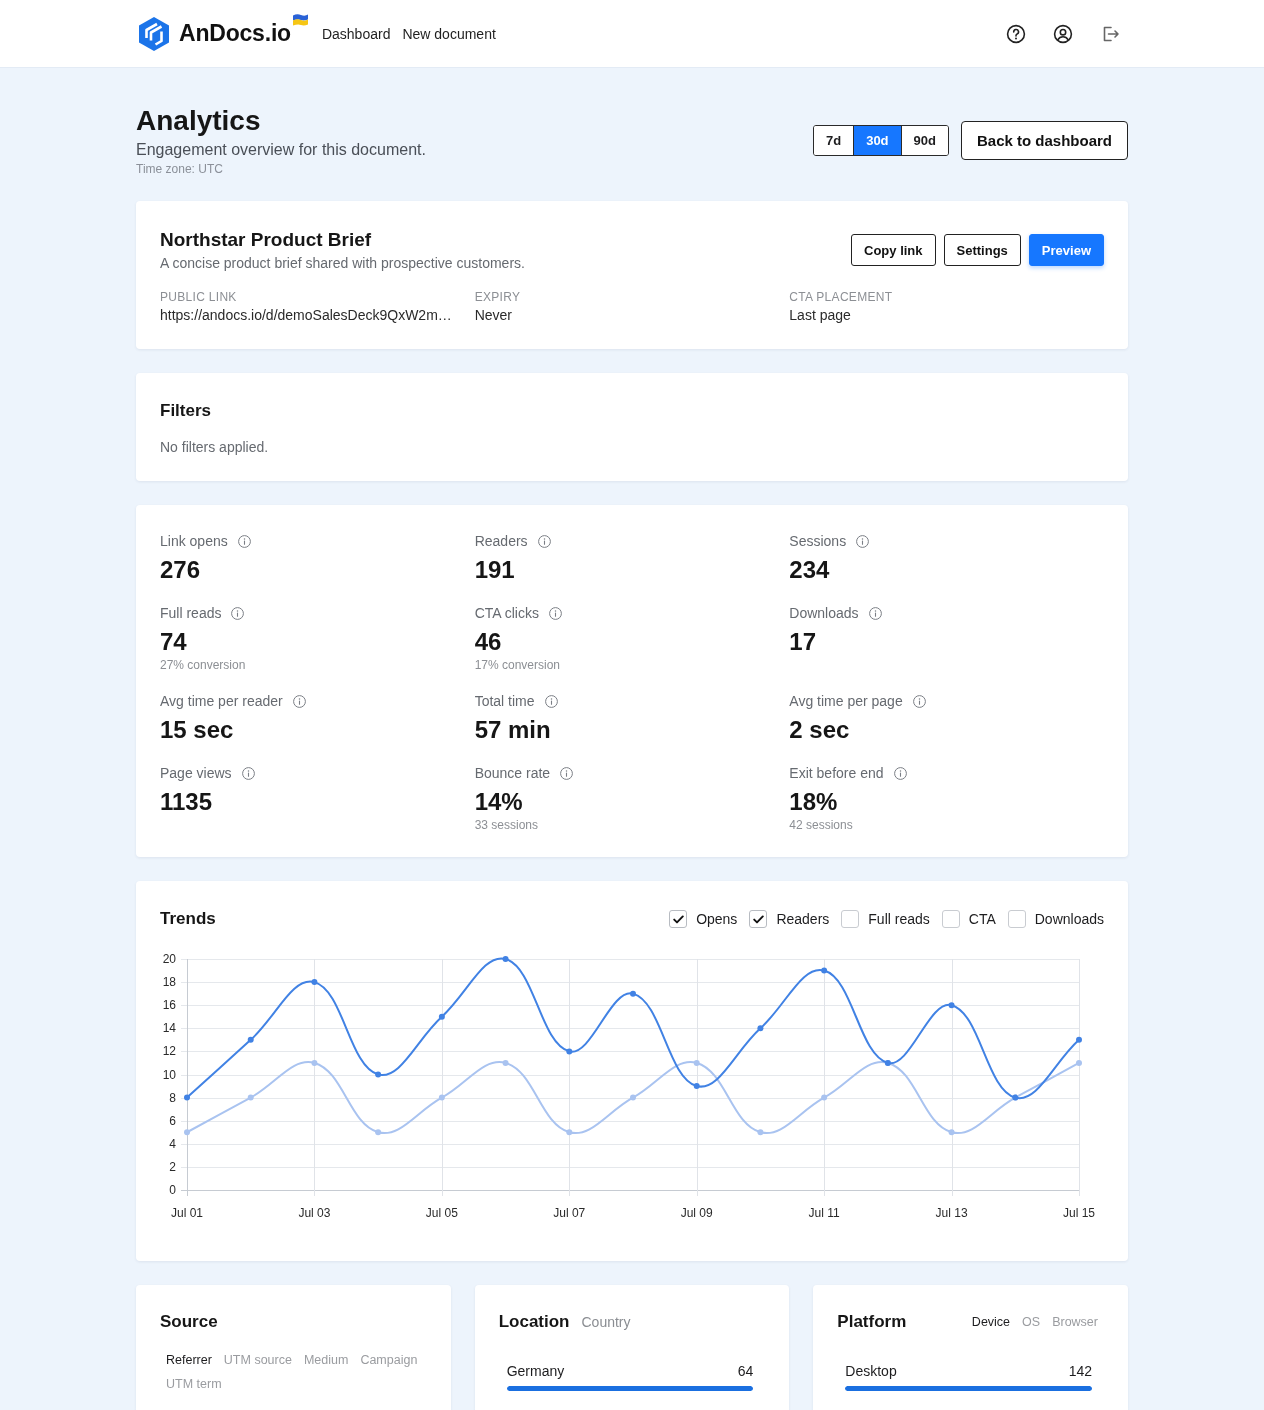 The width and height of the screenshot is (1264, 1410). What do you see at coordinates (814, 802) in the screenshot?
I see `metric-value: 18%` at bounding box center [814, 802].